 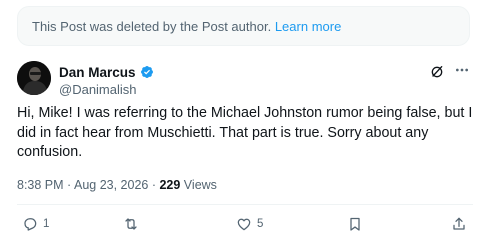 I want to click on divider, so click(x=245, y=204).